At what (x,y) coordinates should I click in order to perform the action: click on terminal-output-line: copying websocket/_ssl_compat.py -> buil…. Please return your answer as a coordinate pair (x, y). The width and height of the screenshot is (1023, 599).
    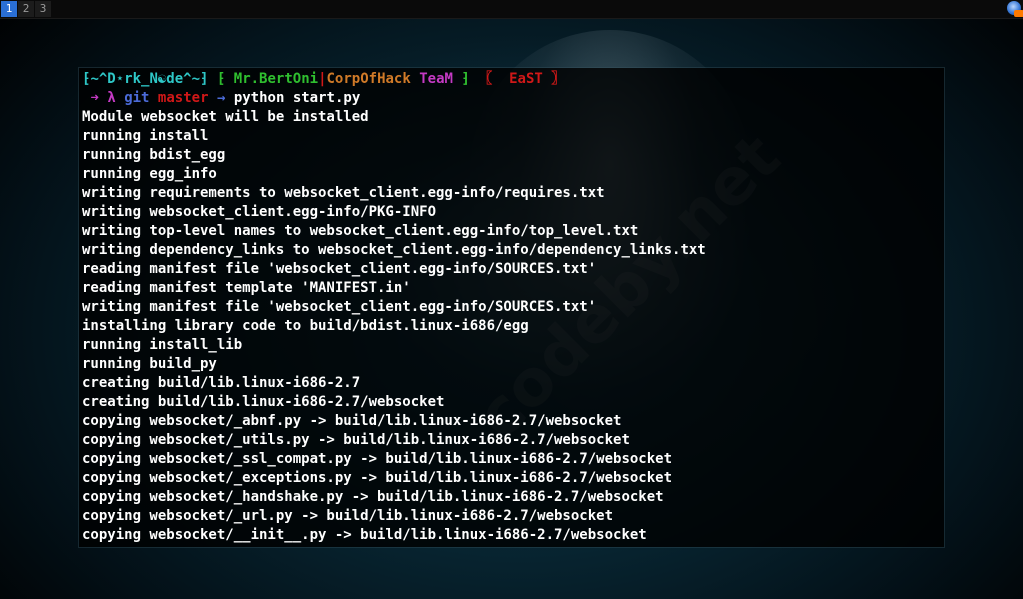
    Looking at the image, I should click on (377, 459).